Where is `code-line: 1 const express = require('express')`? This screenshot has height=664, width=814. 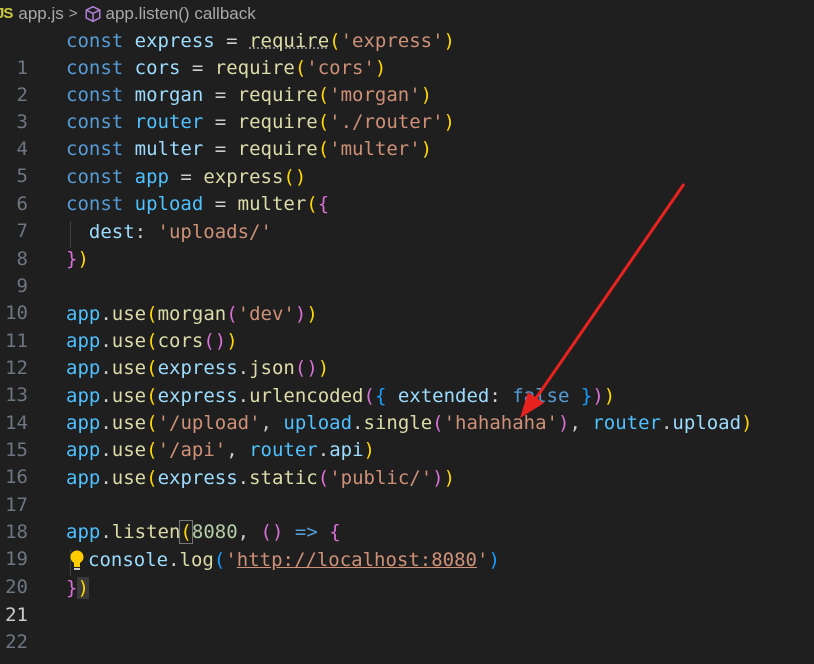
code-line: 1 const express = require('express') is located at coordinates (407, 53).